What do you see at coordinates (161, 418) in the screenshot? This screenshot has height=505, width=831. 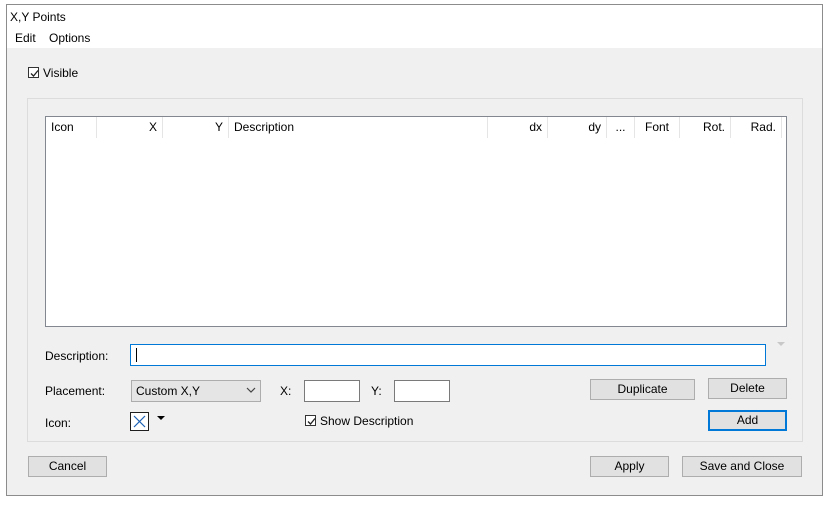 I see `icon-dropdown-arrow-icon` at bounding box center [161, 418].